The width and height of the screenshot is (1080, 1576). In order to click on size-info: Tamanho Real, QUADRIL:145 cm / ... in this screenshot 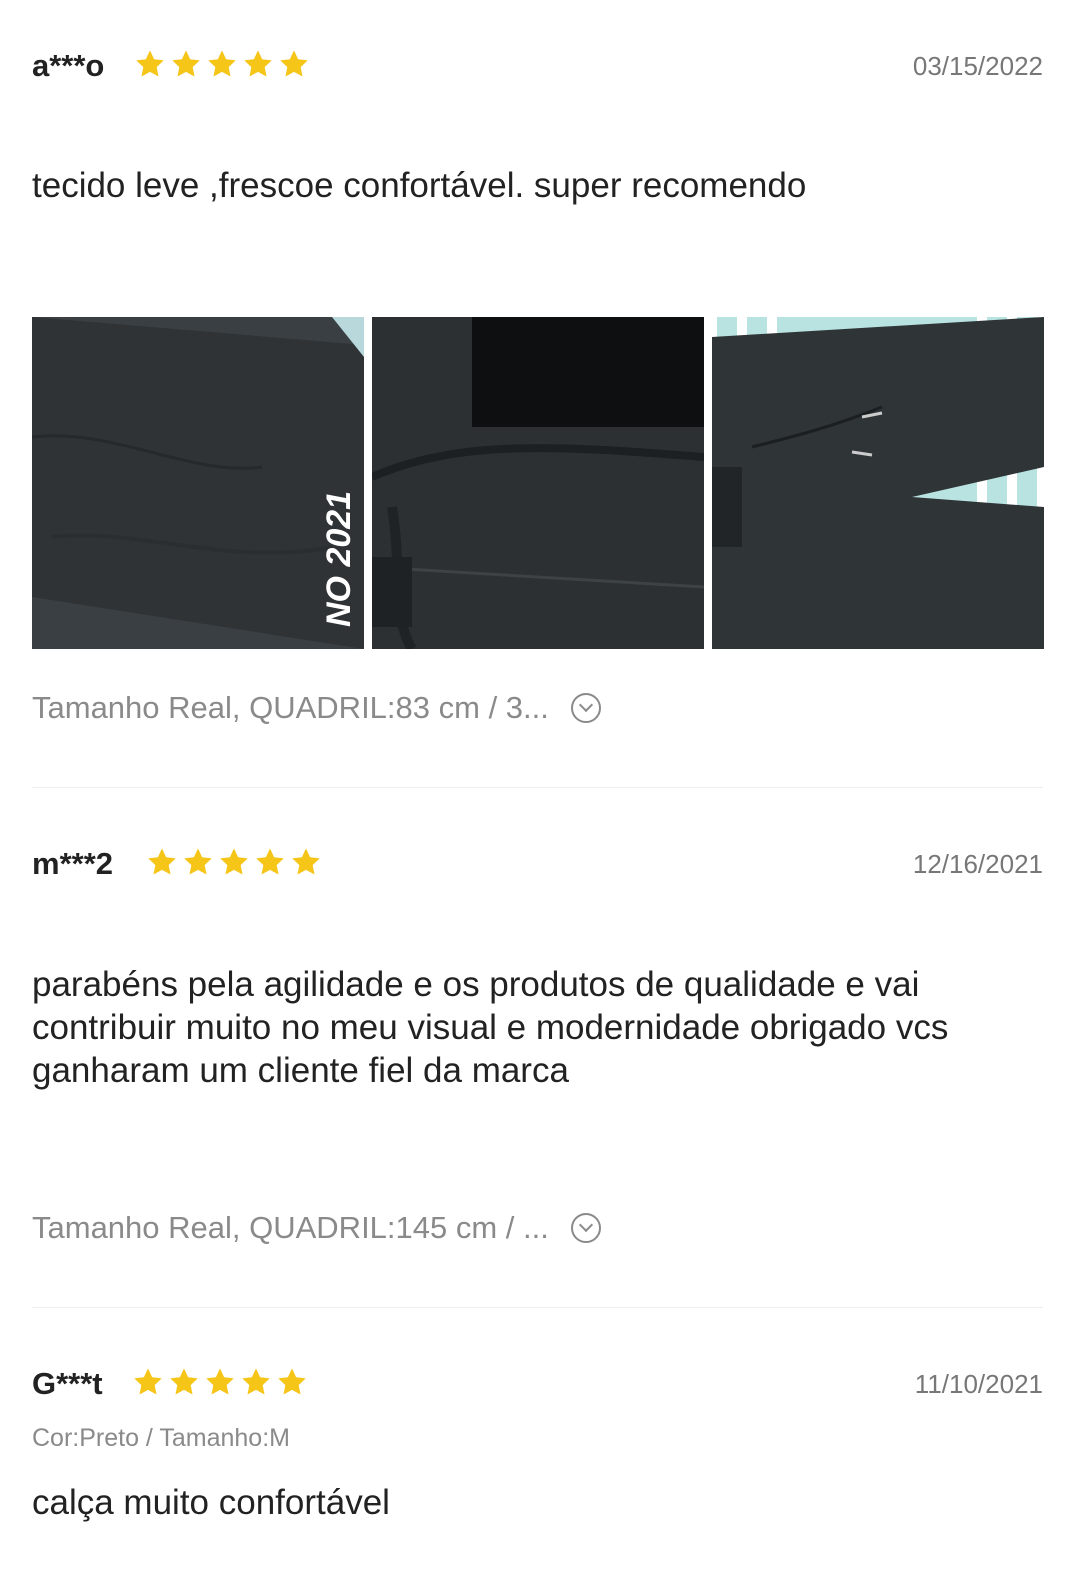, I will do `click(316, 1228)`.